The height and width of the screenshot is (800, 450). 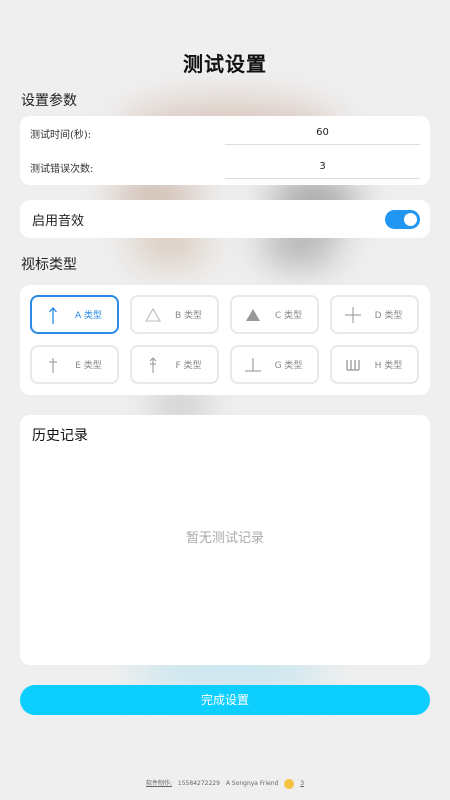 I want to click on type-grid: A 类型 B 类型 C 类型 D 类型 E 类型 F 类型 G 类型 H 类型, so click(x=225, y=340).